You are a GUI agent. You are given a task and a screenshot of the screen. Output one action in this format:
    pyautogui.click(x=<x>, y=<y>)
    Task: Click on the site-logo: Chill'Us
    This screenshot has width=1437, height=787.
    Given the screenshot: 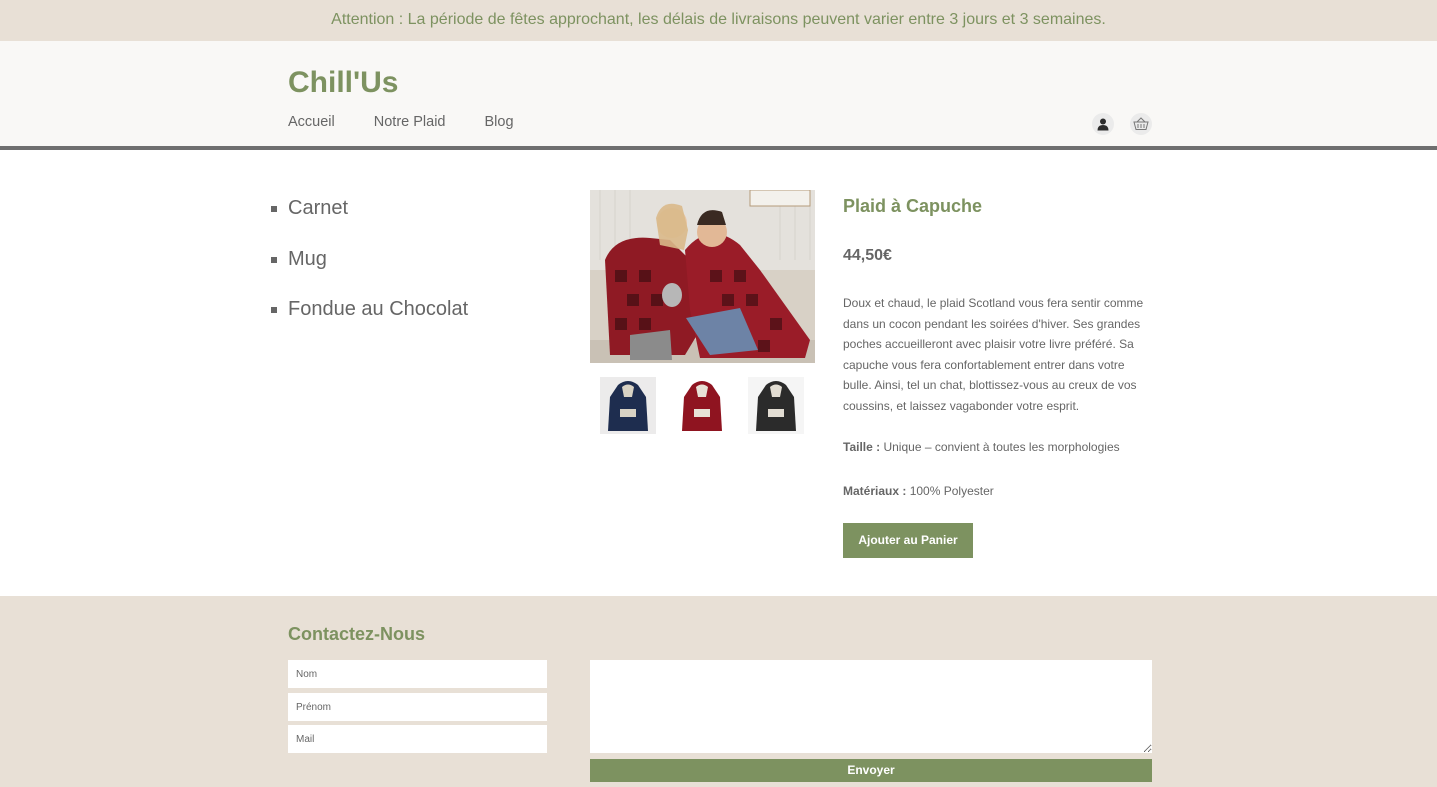 What is the action you would take?
    pyautogui.click(x=343, y=83)
    